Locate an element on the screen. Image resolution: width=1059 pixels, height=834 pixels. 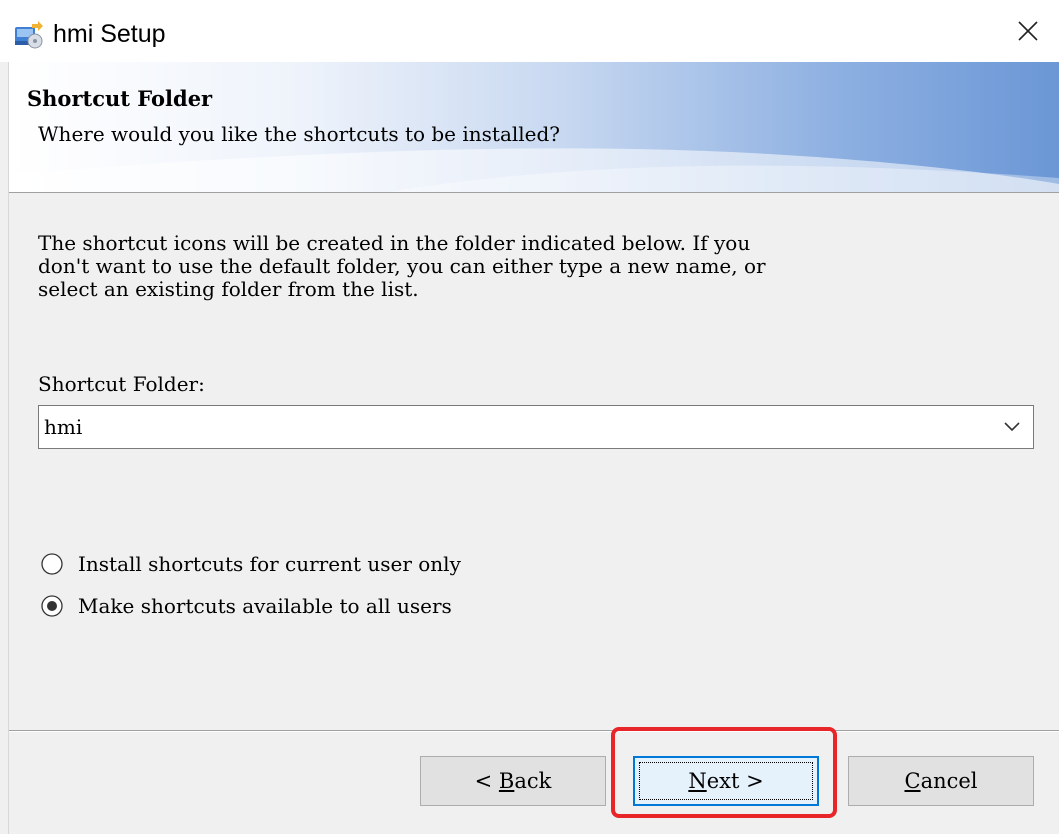
radio-current-user is located at coordinates (52, 564).